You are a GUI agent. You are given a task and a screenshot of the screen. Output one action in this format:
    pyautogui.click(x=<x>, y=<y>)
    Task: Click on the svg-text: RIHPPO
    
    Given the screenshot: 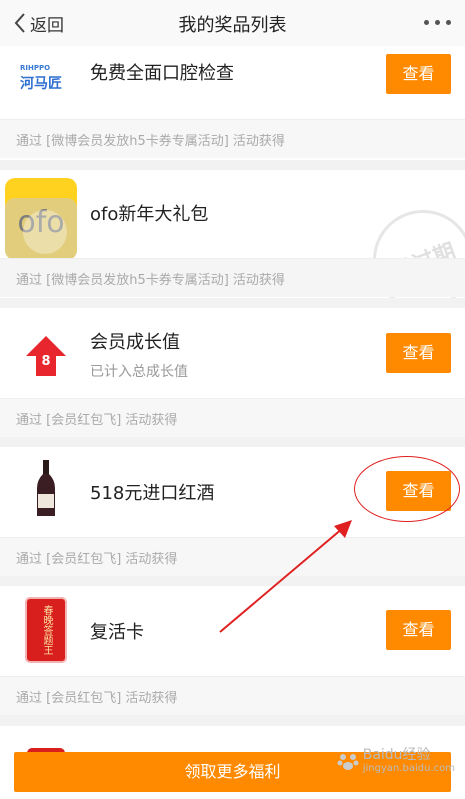 What is the action you would take?
    pyautogui.click(x=35, y=68)
    